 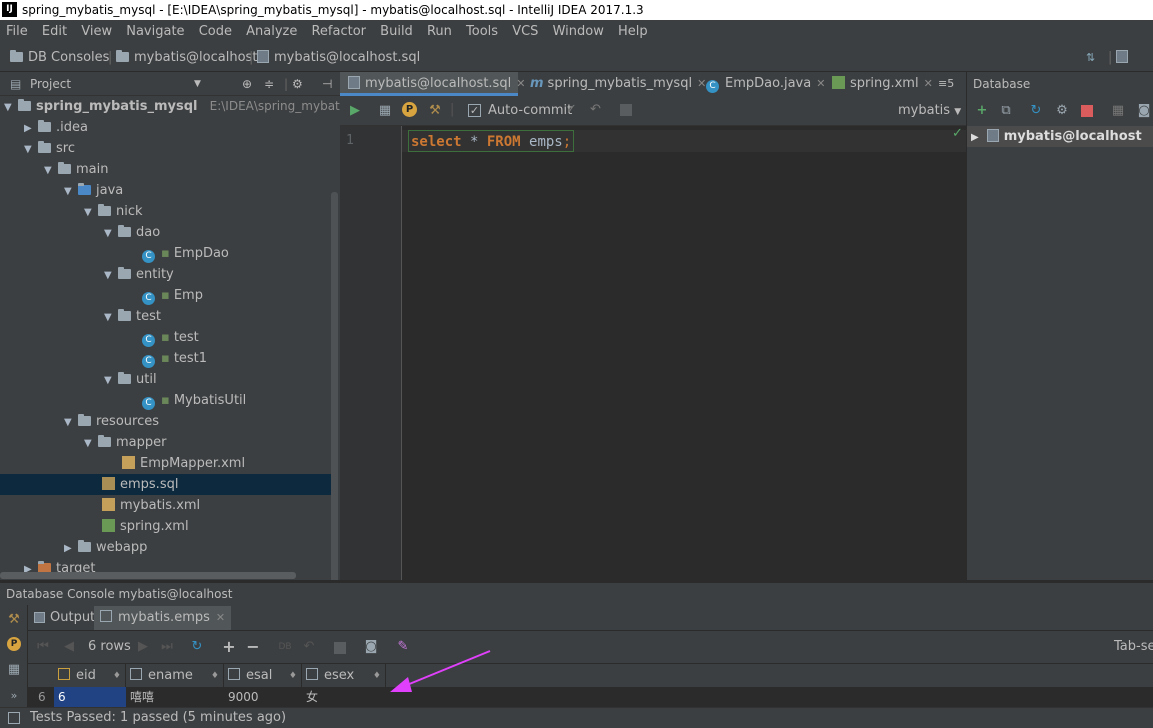 What do you see at coordinates (1090, 58) in the screenshot?
I see `sort-icon: ⇅` at bounding box center [1090, 58].